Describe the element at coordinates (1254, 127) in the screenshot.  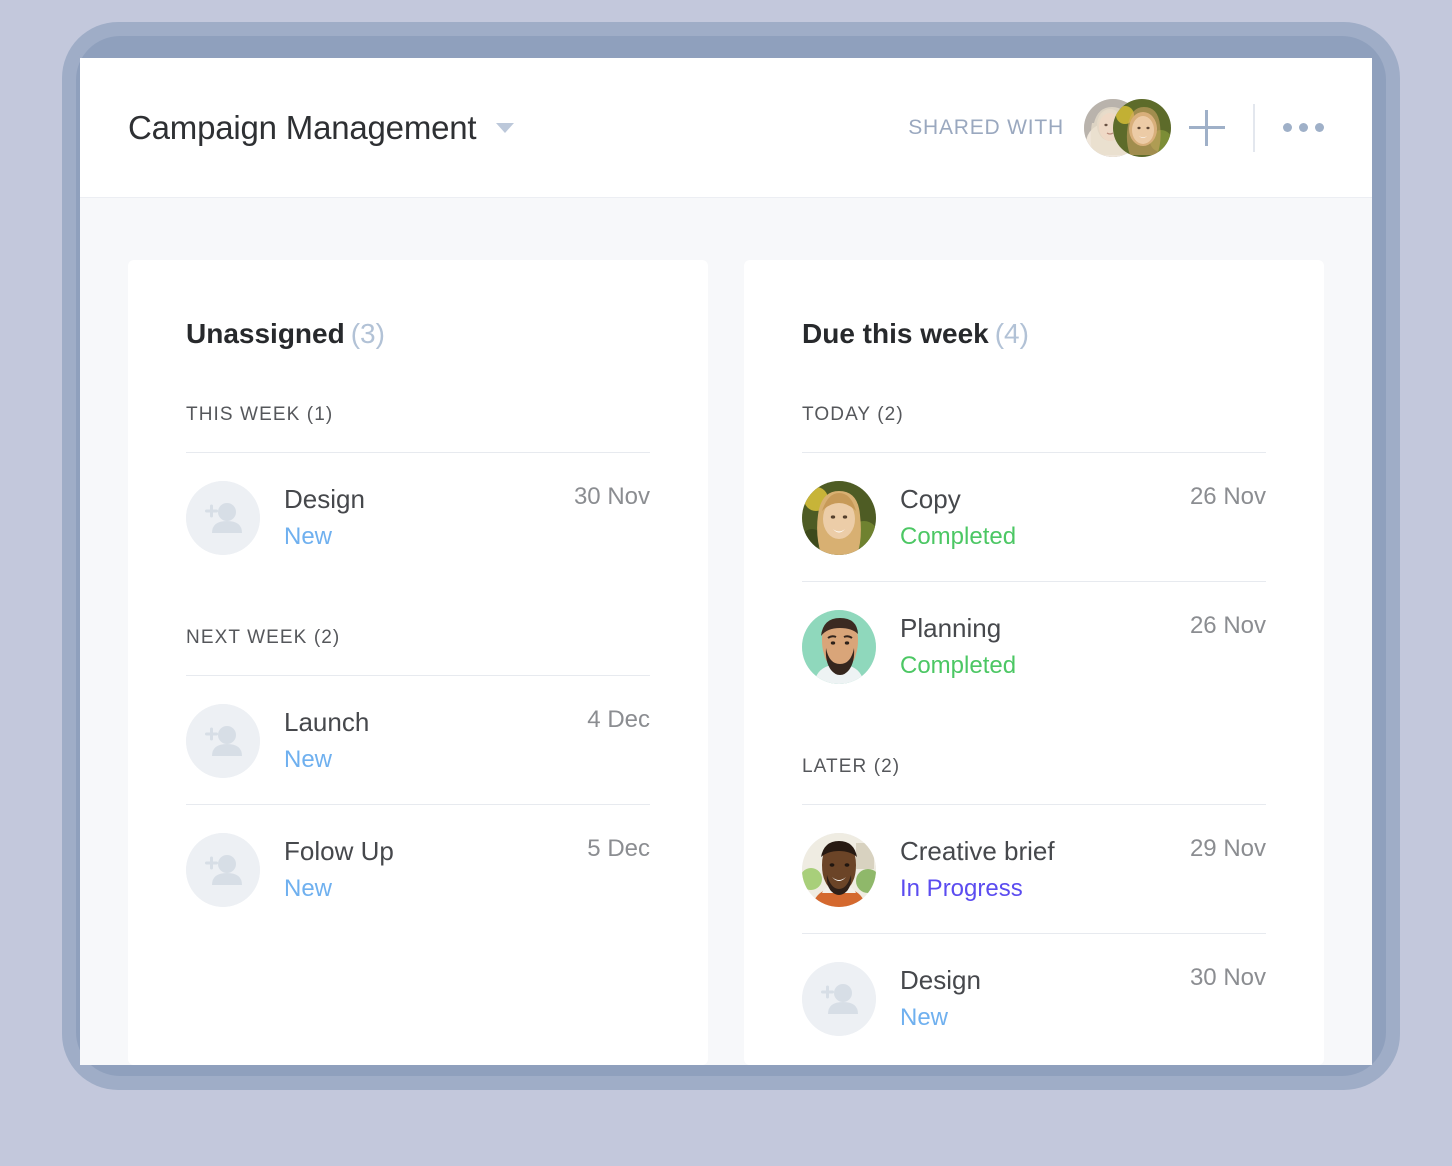
I see `header-divider` at that location.